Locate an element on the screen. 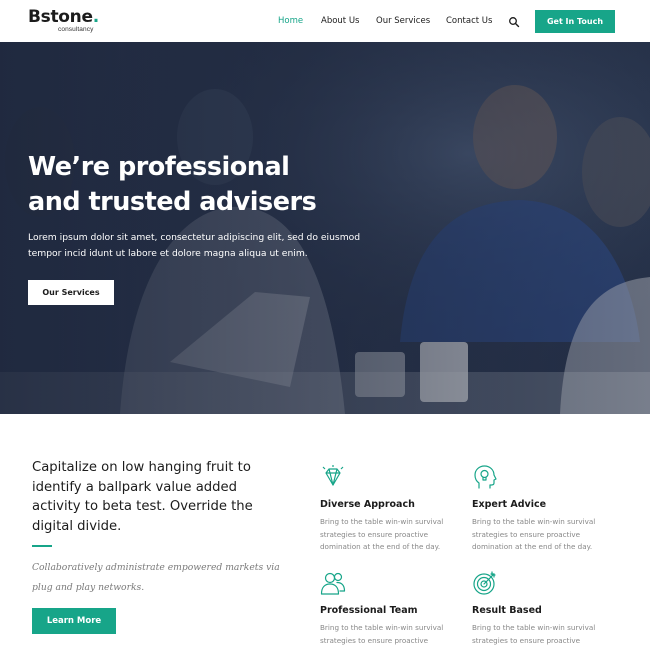  logo-tagline: consultancy is located at coordinates (76, 29).